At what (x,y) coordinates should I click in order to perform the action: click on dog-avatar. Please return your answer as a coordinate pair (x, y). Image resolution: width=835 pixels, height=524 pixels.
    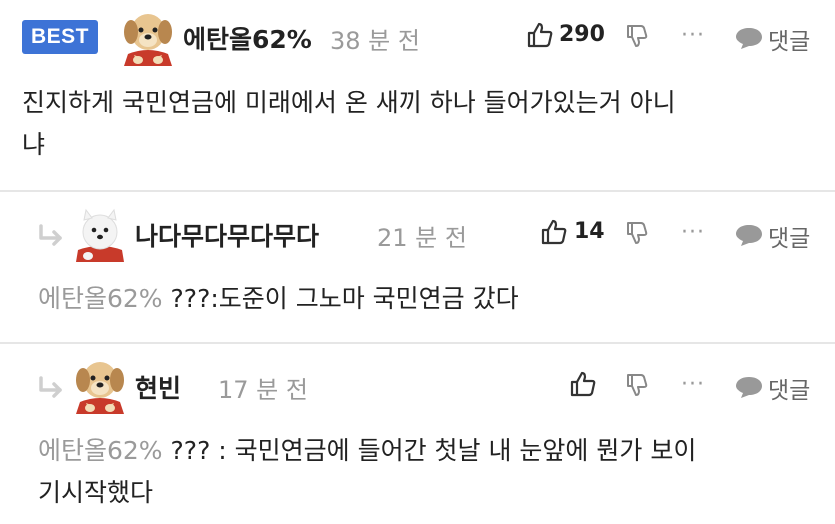
    Looking at the image, I should click on (100, 235).